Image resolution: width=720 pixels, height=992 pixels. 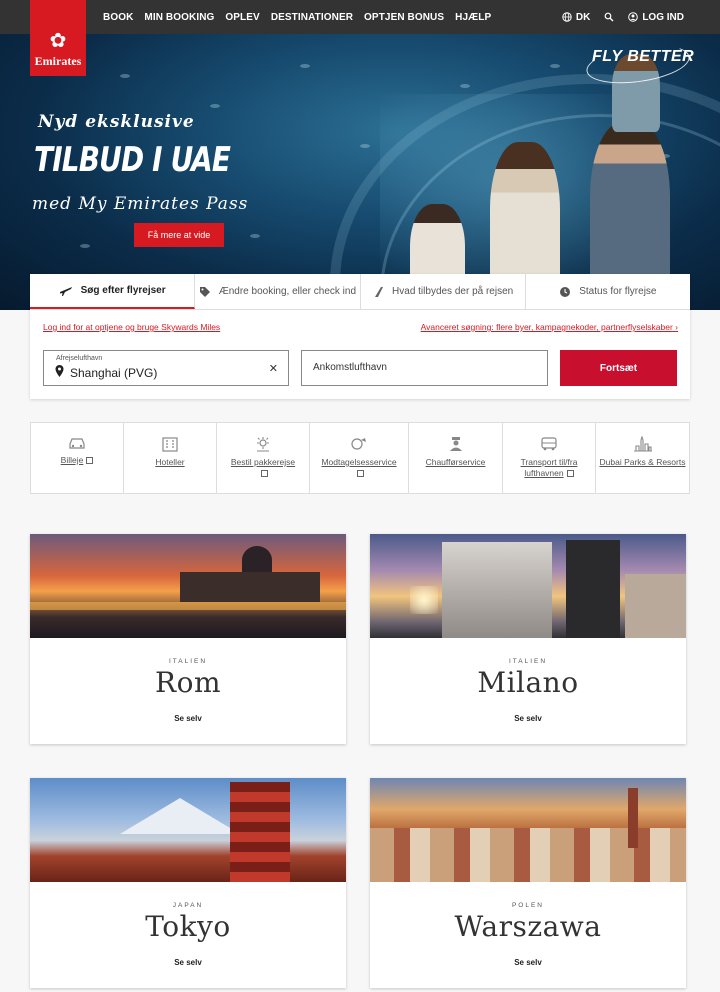 What do you see at coordinates (278, 291) in the screenshot?
I see `tab-manage-booking: Ændre booking, eller check ind` at bounding box center [278, 291].